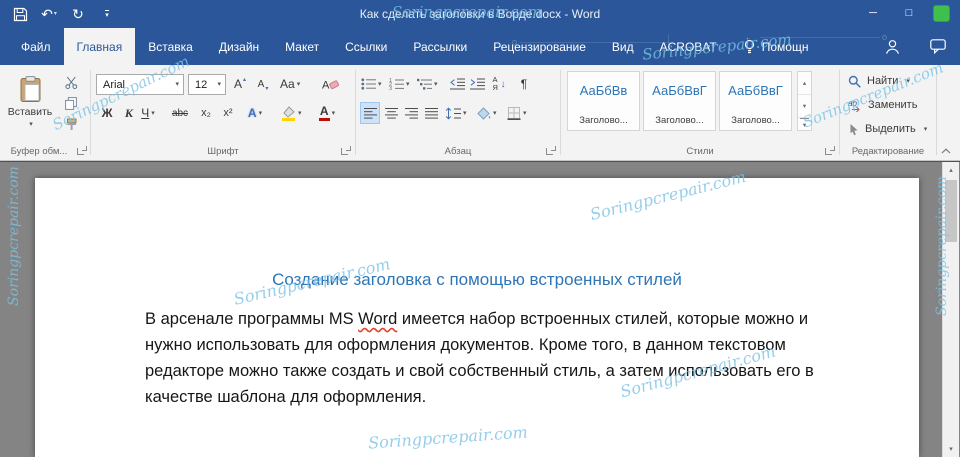  What do you see at coordinates (49, 14) in the screenshot?
I see `undo-button: ↶ ▾` at bounding box center [49, 14].